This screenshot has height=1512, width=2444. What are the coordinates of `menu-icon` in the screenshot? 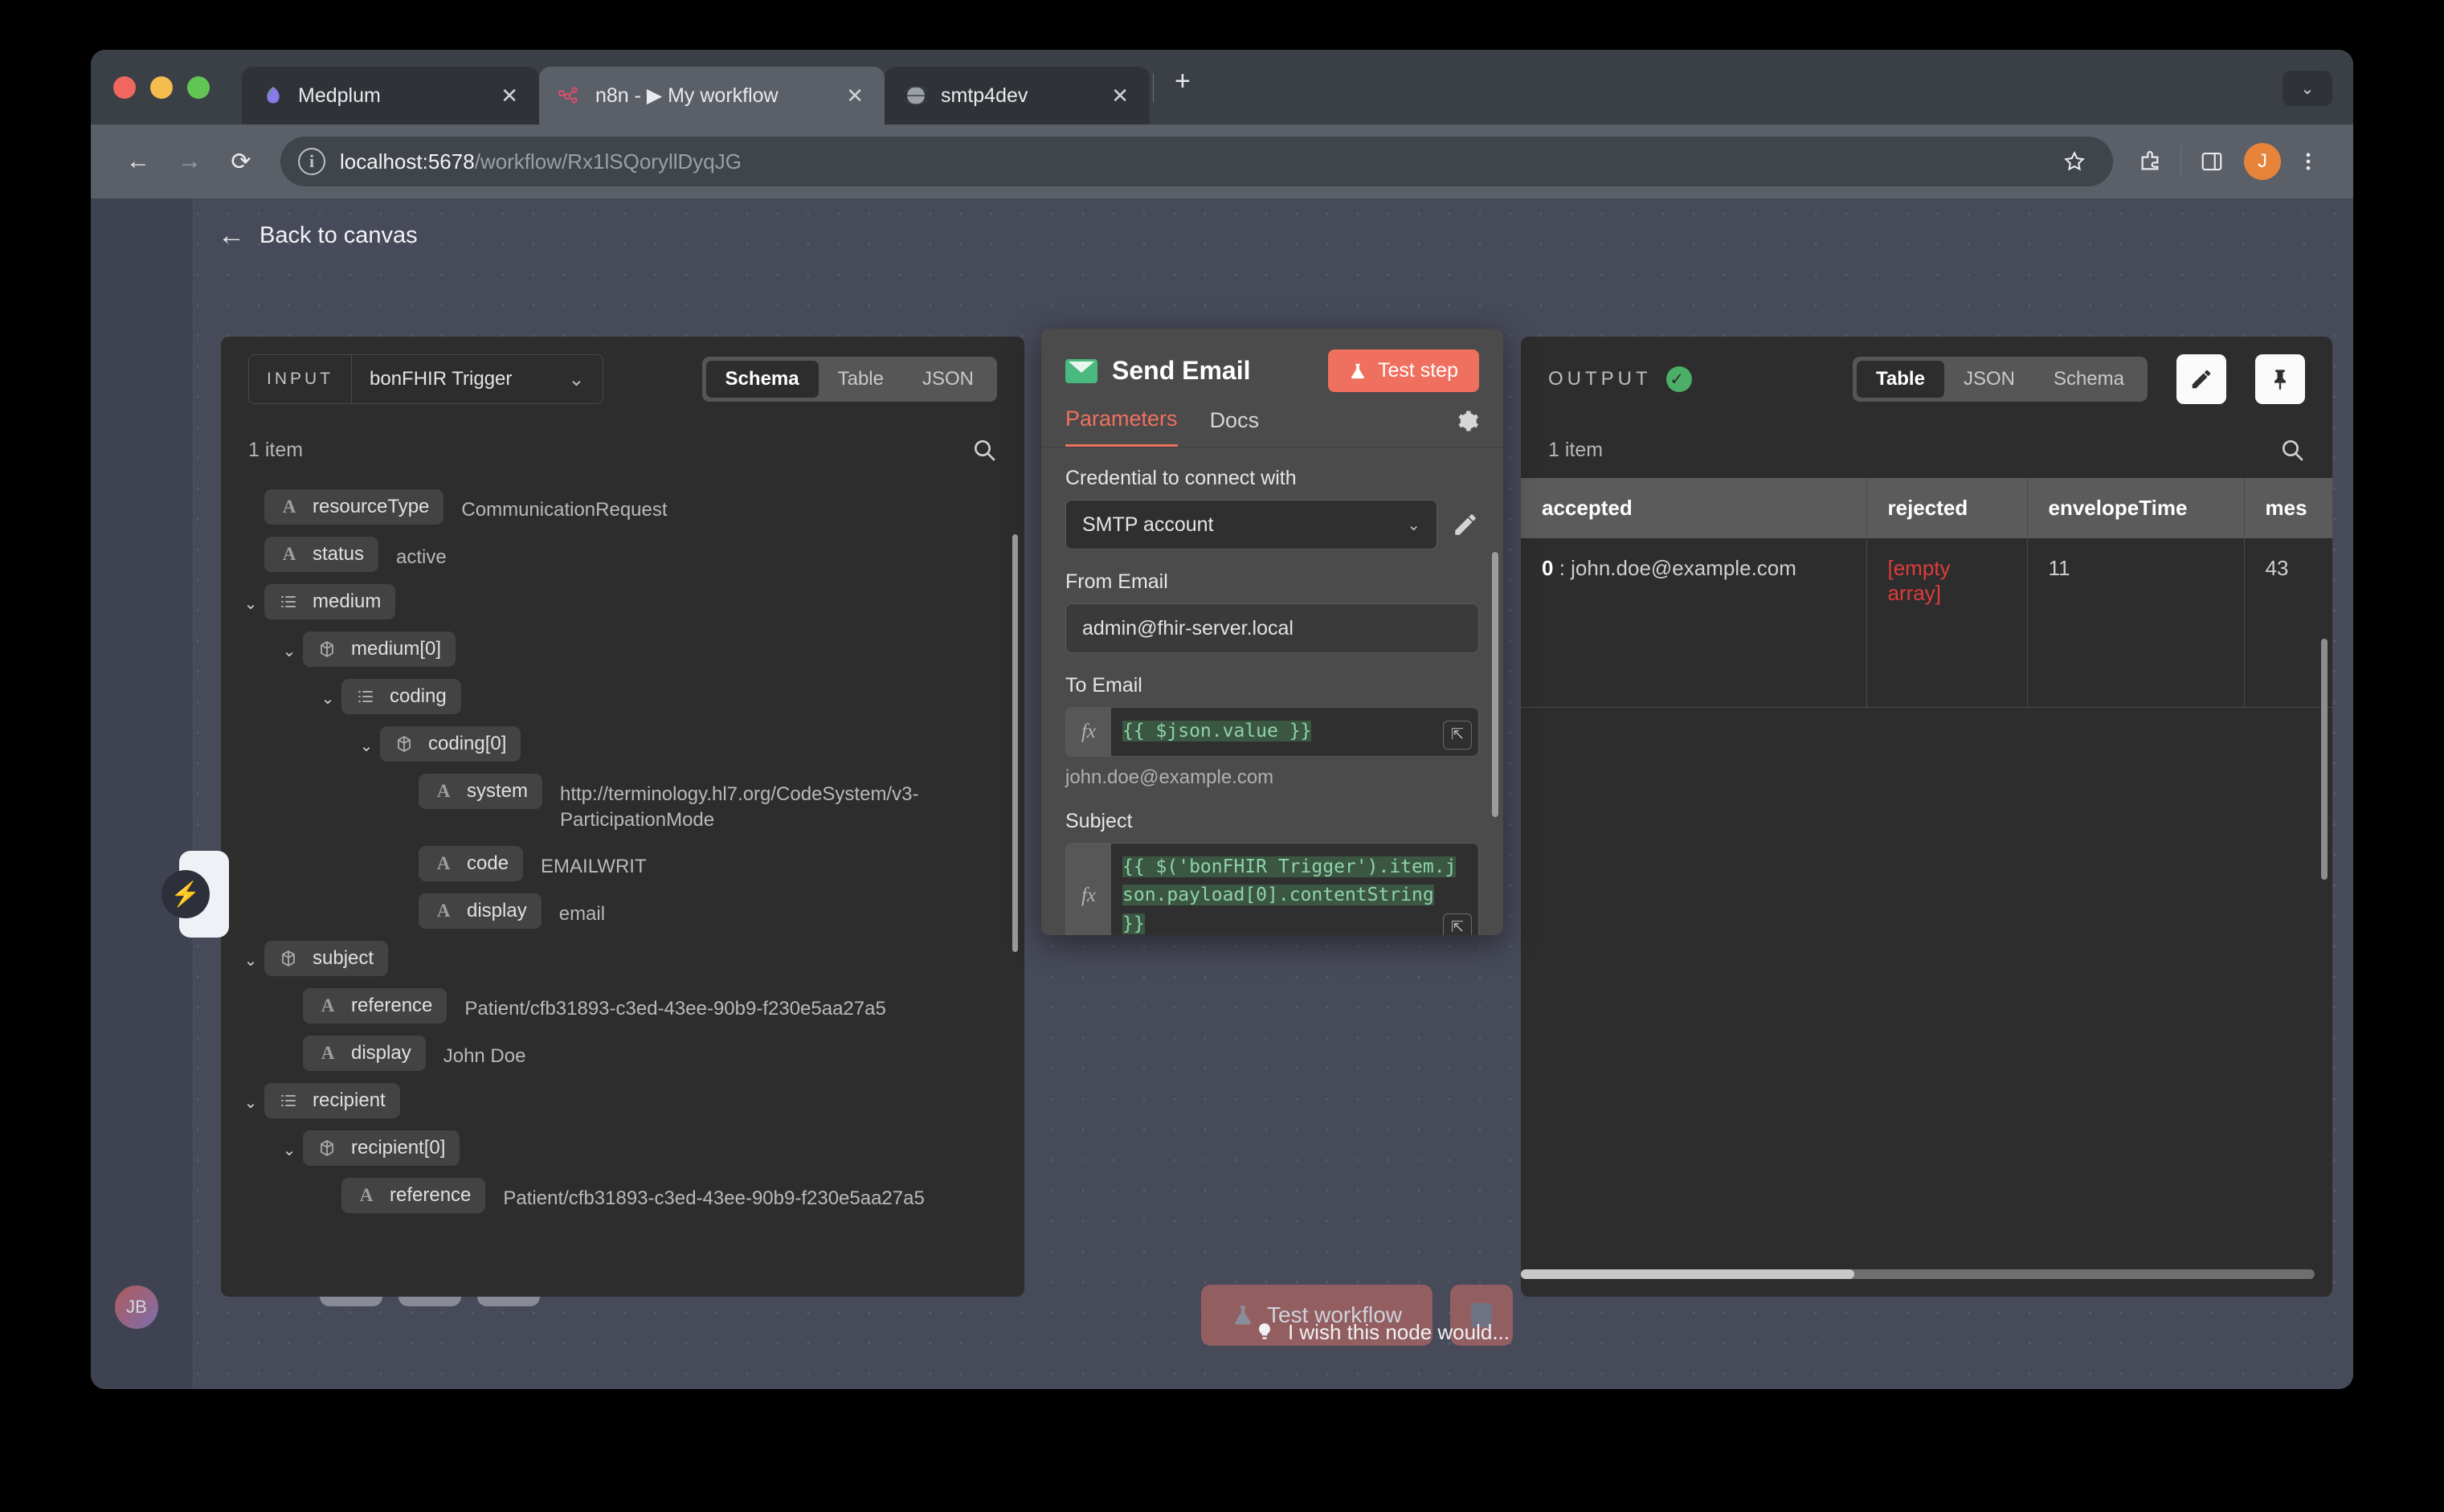 It's located at (2308, 161).